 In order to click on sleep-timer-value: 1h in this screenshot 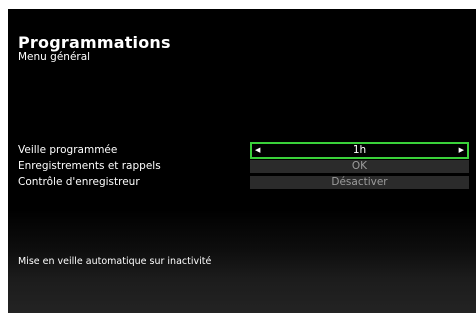, I will do `click(359, 150)`.